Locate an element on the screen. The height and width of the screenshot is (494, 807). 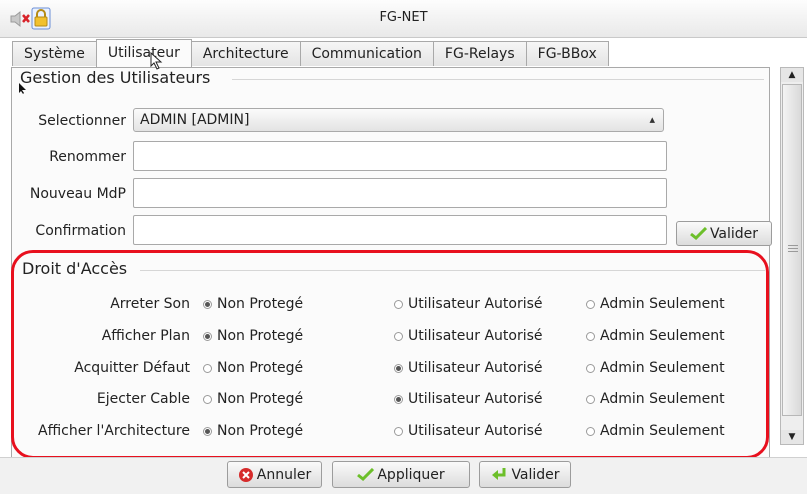
mouse-cursor-icon is located at coordinates (157, 62).